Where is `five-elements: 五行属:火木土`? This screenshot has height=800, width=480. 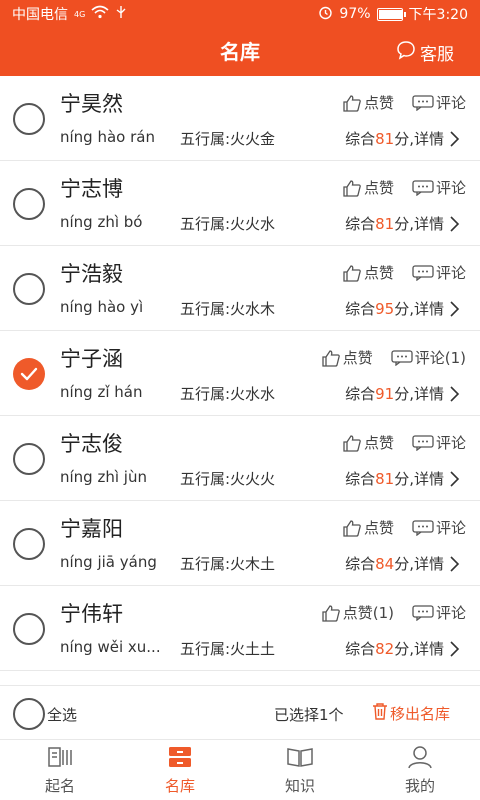 five-elements: 五行属:火木土 is located at coordinates (228, 564).